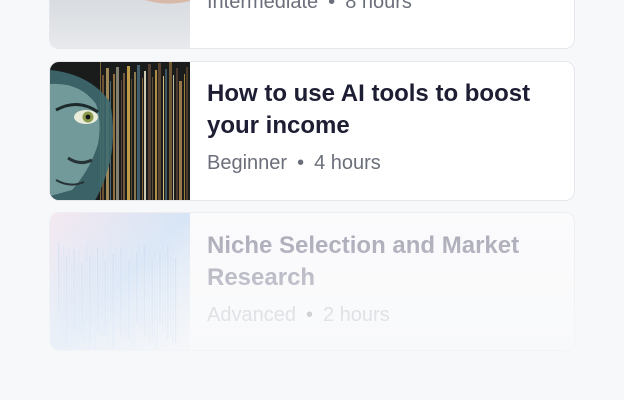 This screenshot has width=624, height=400. What do you see at coordinates (251, 315) in the screenshot?
I see `course-level: Advanced` at bounding box center [251, 315].